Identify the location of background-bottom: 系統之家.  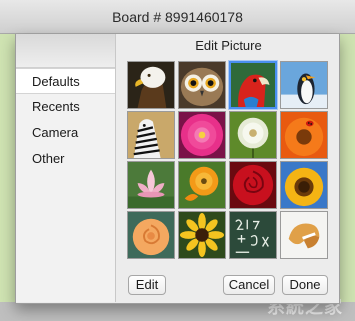
(177, 309).